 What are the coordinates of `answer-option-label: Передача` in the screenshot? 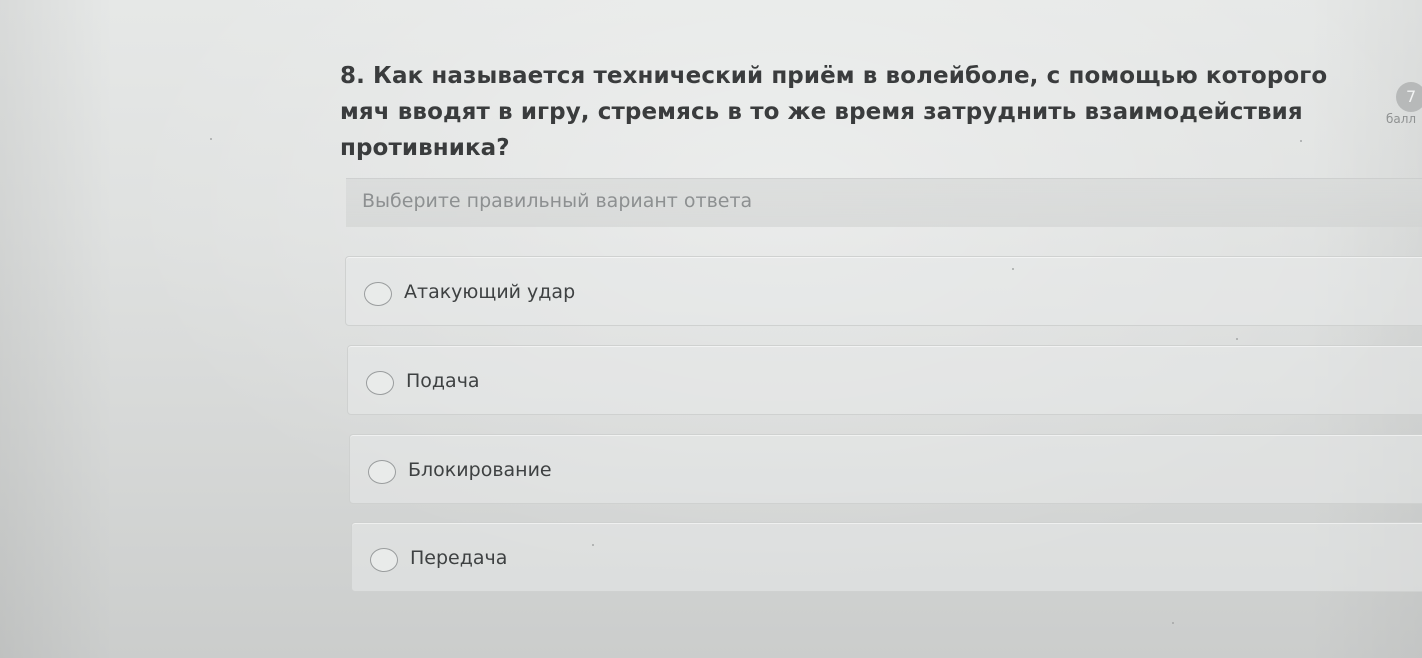 It's located at (459, 558).